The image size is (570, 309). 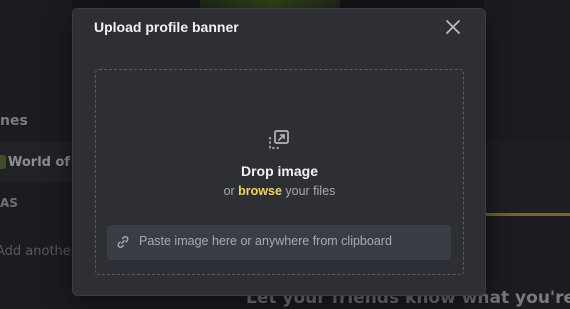 What do you see at coordinates (166, 27) in the screenshot?
I see `modal-title: Upload profile banner` at bounding box center [166, 27].